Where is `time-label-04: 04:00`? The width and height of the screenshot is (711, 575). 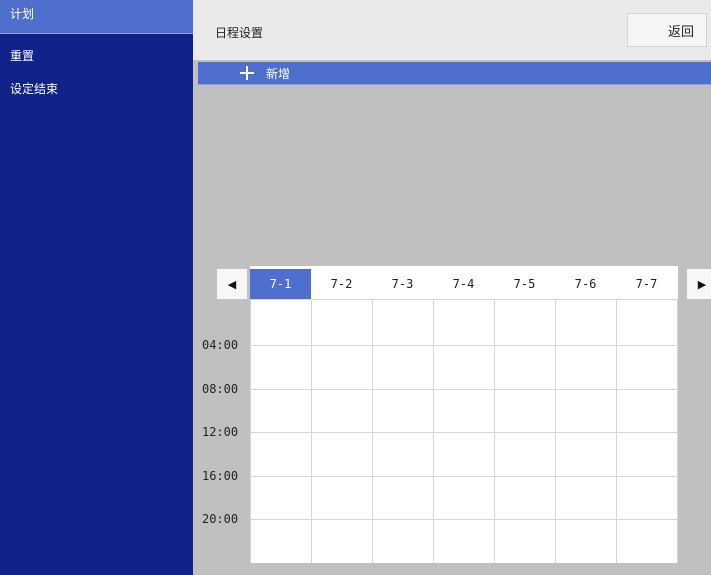 time-label-04: 04:00 is located at coordinates (220, 345).